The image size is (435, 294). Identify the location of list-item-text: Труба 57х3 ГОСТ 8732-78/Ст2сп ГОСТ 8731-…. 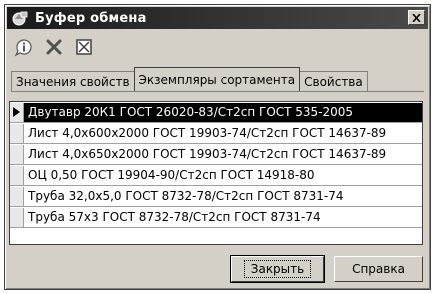
(174, 216).